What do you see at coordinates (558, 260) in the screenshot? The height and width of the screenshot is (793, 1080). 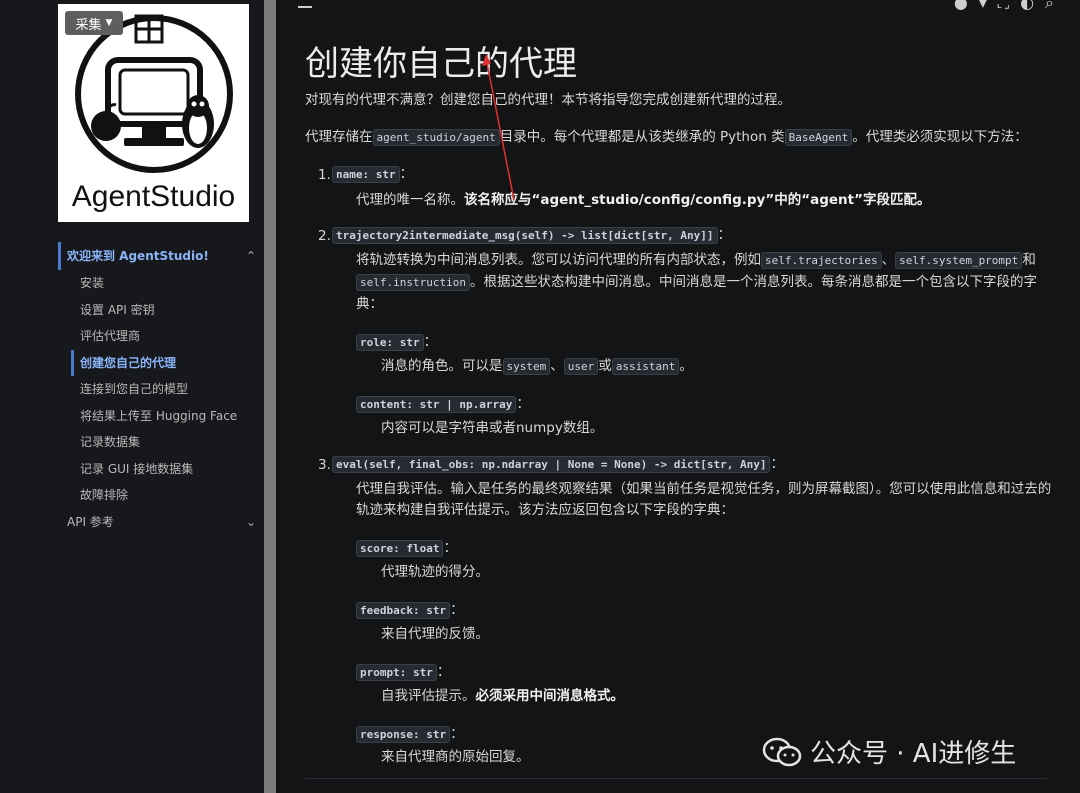 I see `text: 将轨迹转换为中间消息列表。您可以访问代理的所有内部状态，例如` at bounding box center [558, 260].